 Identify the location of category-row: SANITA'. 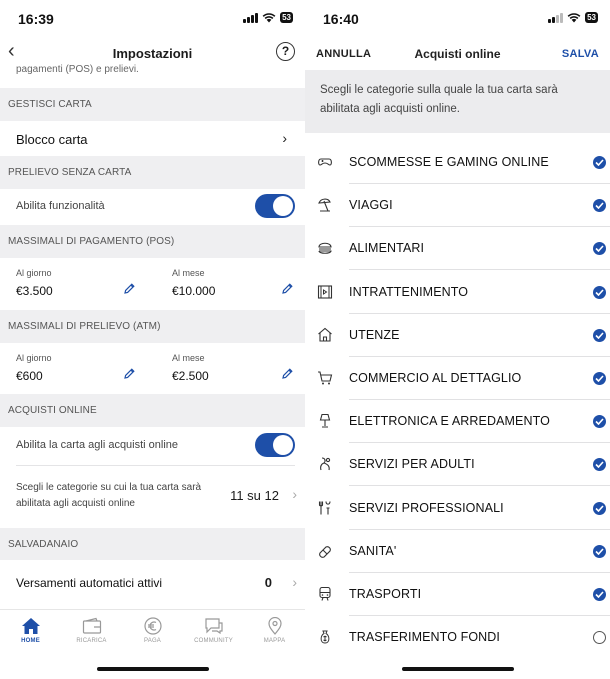
(457, 551).